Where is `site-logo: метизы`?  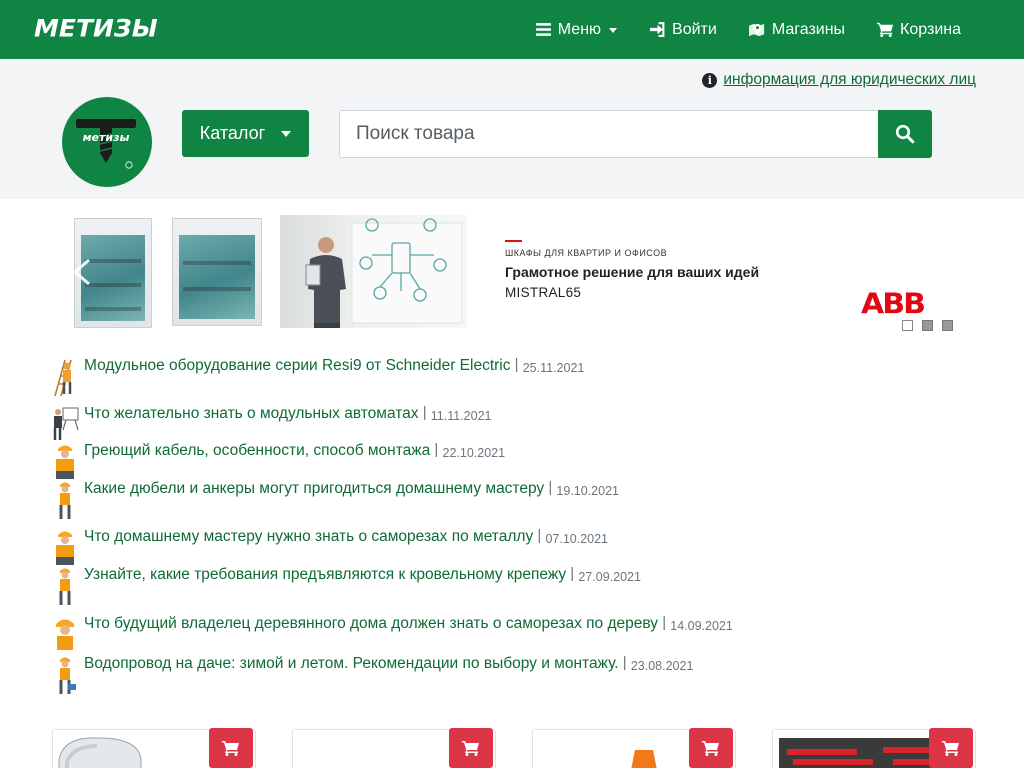 site-logo: метизы is located at coordinates (107, 142).